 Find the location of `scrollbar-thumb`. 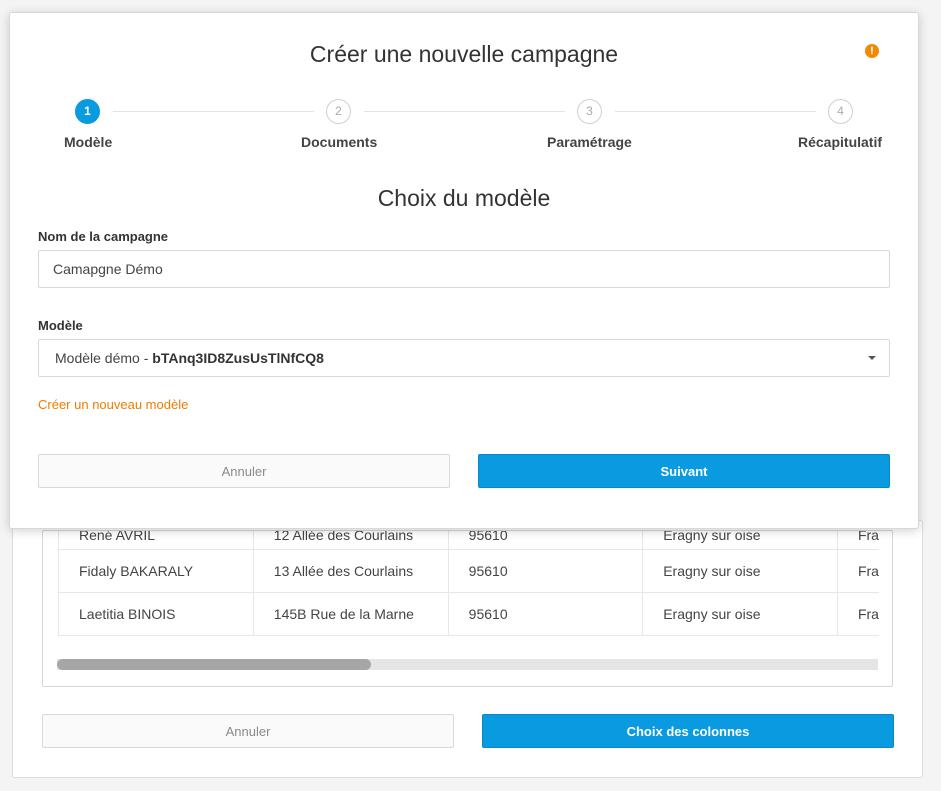

scrollbar-thumb is located at coordinates (214, 664).